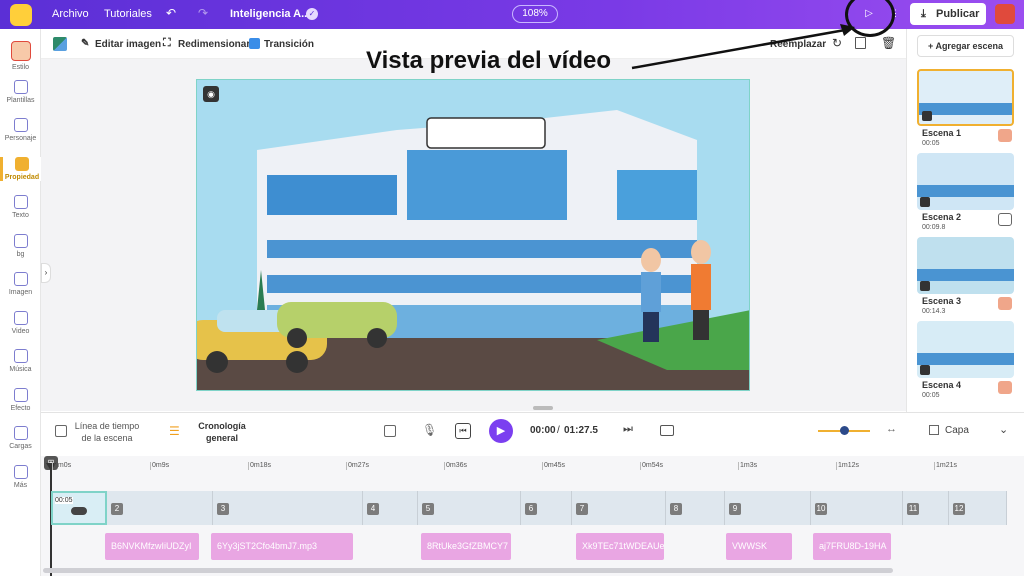  I want to click on scene-clip: 8, so click(695, 508).